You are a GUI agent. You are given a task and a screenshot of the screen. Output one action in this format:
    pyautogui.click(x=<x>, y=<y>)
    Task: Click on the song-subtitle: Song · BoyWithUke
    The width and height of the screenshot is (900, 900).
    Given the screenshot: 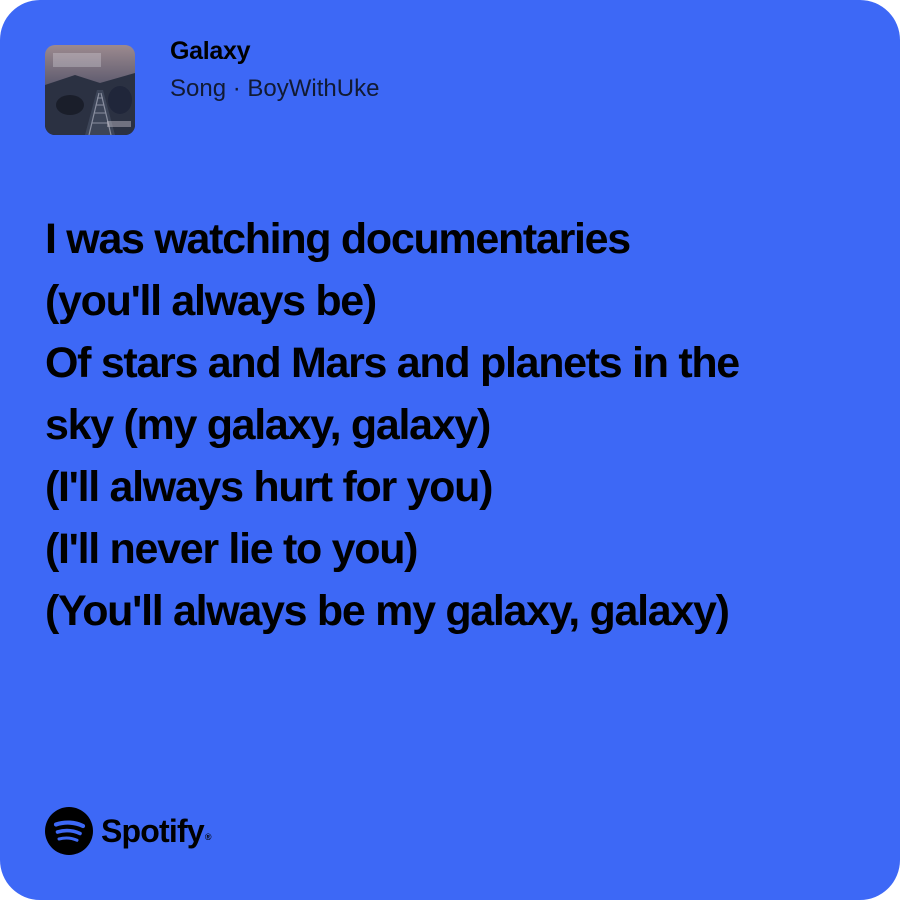 What is the action you would take?
    pyautogui.click(x=275, y=88)
    